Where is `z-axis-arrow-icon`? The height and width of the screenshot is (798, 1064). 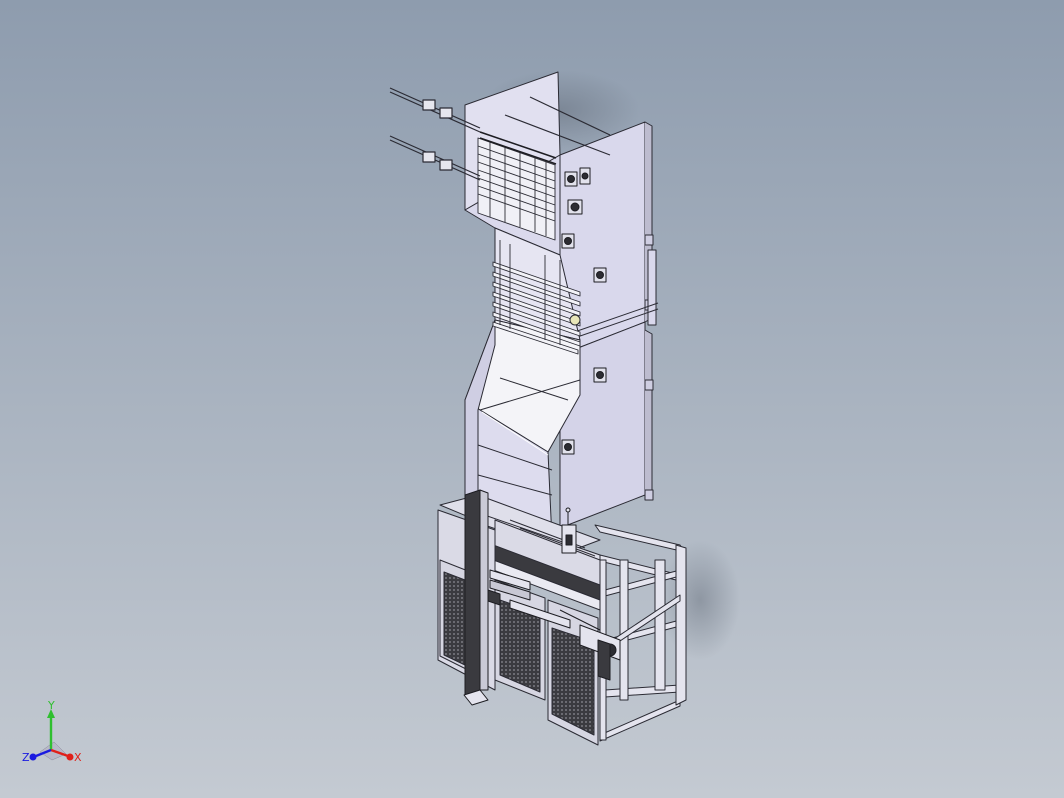 z-axis-arrow-icon is located at coordinates (33, 757).